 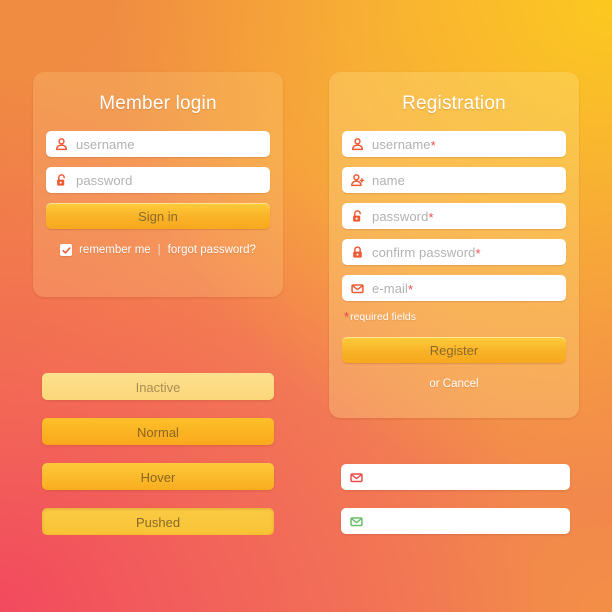 I want to click on login-meta-row: remember me | forgot password?, so click(x=158, y=250).